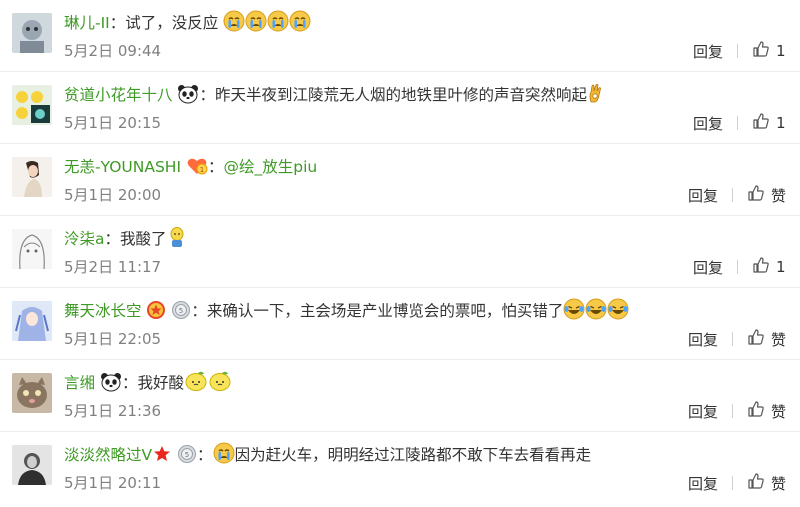  What do you see at coordinates (113, 483) in the screenshot?
I see `comment-date: 5月1日 20:11` at bounding box center [113, 483].